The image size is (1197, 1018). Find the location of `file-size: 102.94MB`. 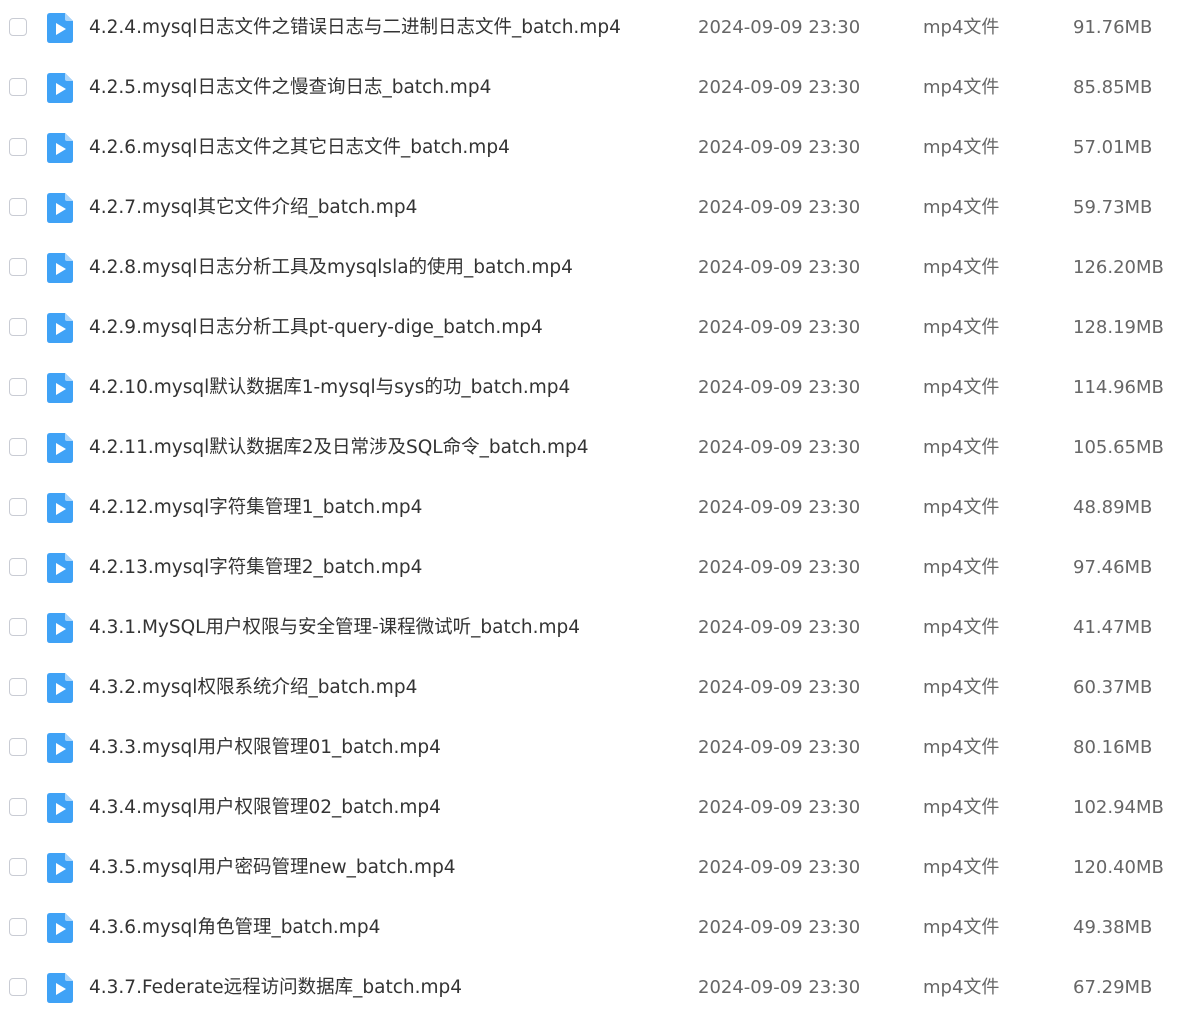

file-size: 102.94MB is located at coordinates (1118, 807).